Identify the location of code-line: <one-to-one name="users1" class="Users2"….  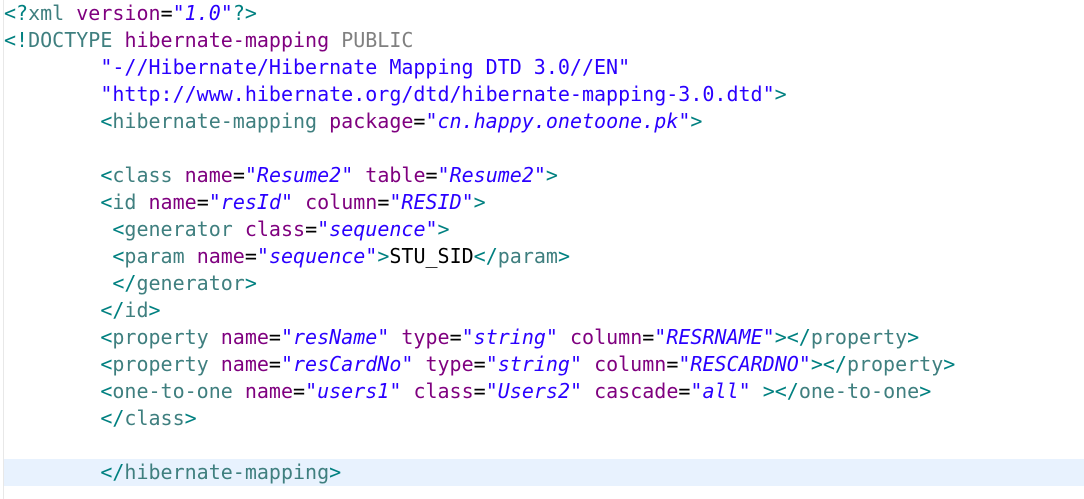
(544, 391).